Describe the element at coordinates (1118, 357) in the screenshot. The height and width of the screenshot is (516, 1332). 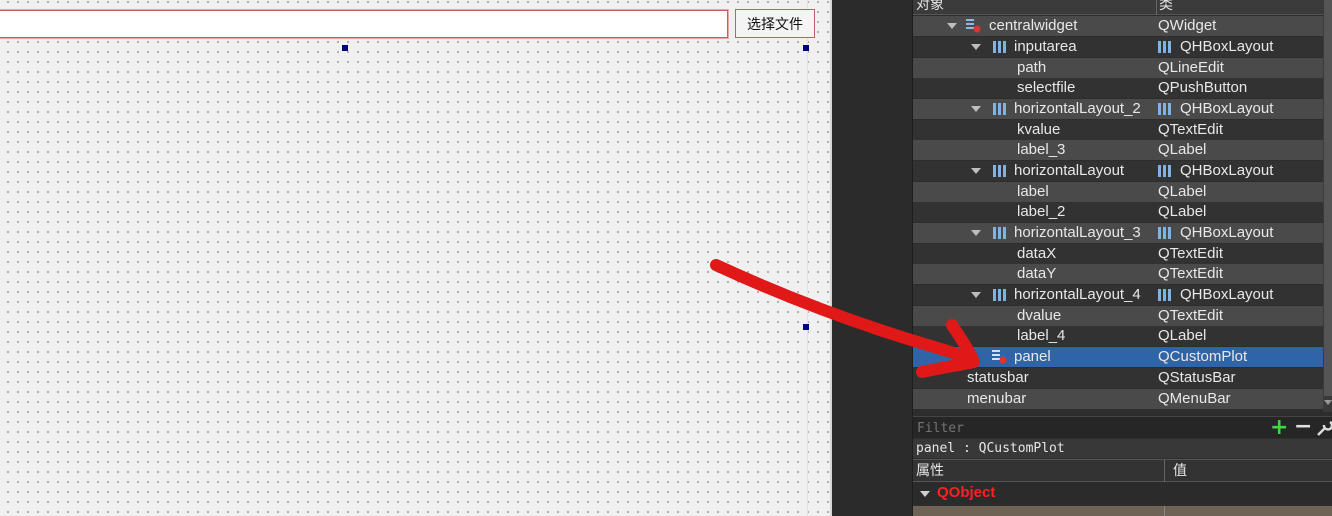
I see `tree-row-panel: panel QCustomPlot` at that location.